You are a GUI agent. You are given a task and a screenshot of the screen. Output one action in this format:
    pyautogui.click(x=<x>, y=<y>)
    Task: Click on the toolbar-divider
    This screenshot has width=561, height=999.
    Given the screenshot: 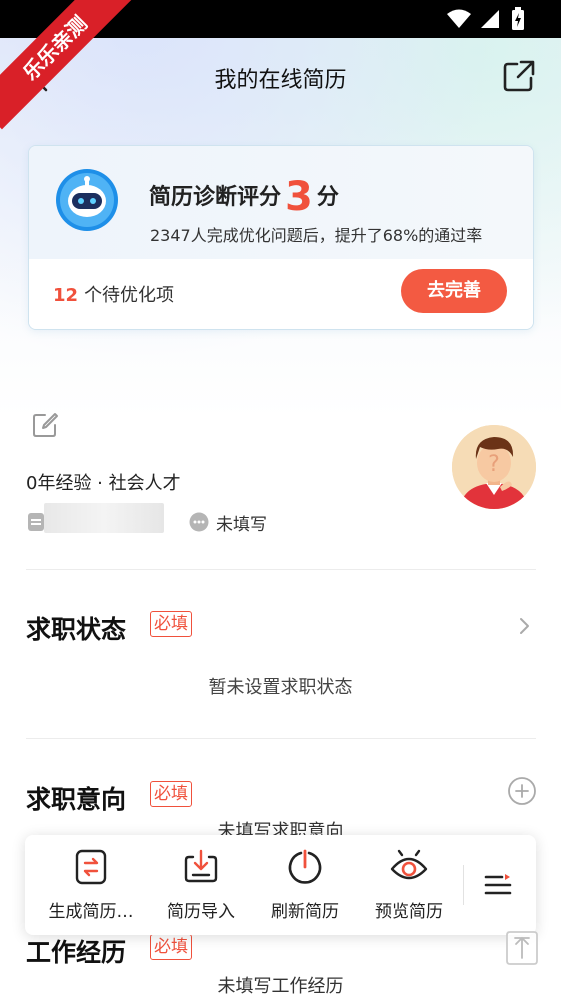 What is the action you would take?
    pyautogui.click(x=463, y=885)
    